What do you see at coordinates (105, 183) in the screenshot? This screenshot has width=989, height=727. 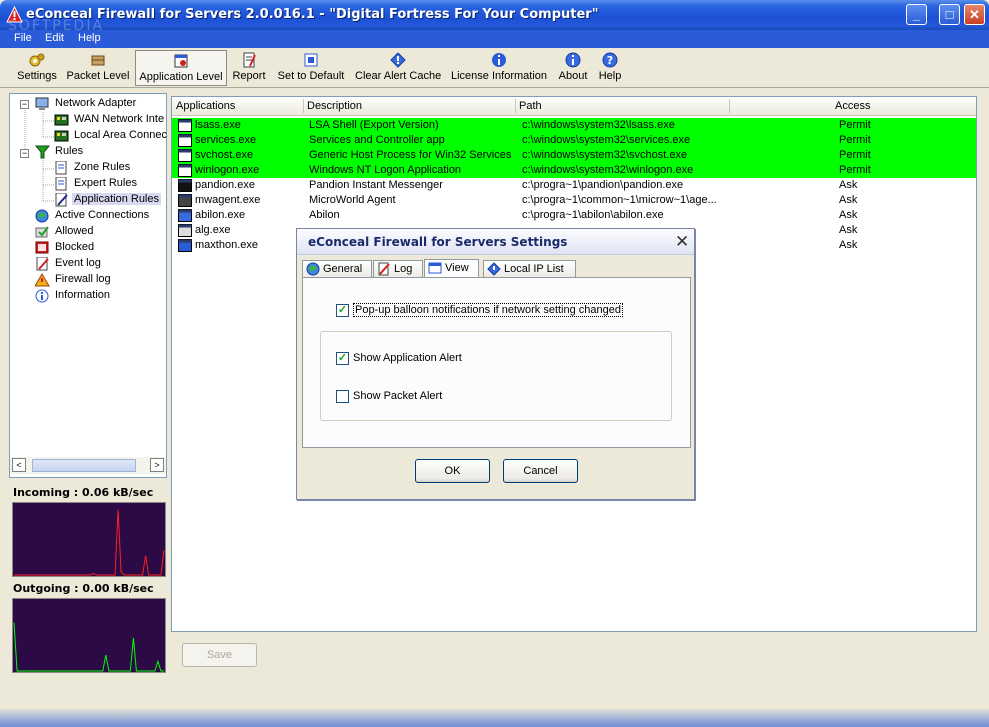 I see `tree-label: Expert Rules` at bounding box center [105, 183].